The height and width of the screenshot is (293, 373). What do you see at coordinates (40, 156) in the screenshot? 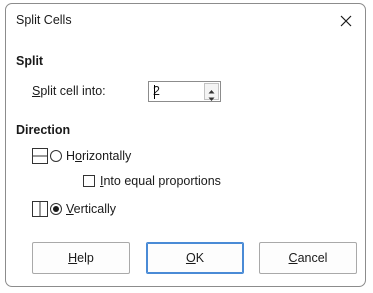
I see `split-horizontal-icon` at bounding box center [40, 156].